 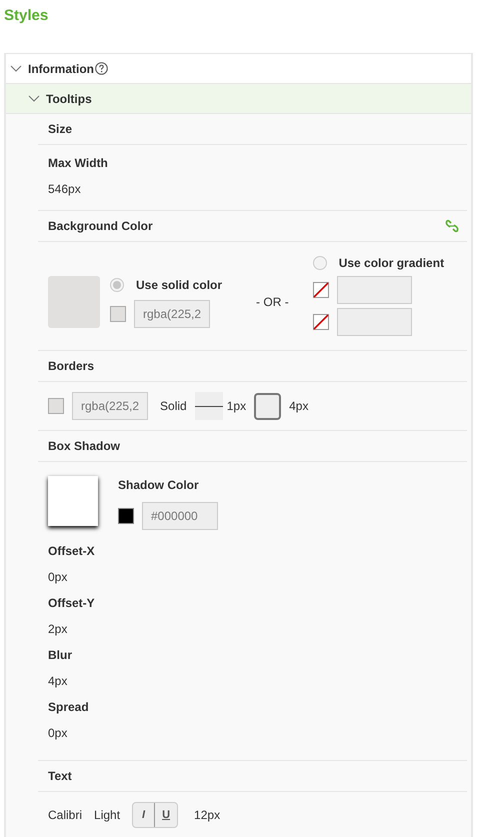 I want to click on field-value: 546px, so click(x=65, y=189).